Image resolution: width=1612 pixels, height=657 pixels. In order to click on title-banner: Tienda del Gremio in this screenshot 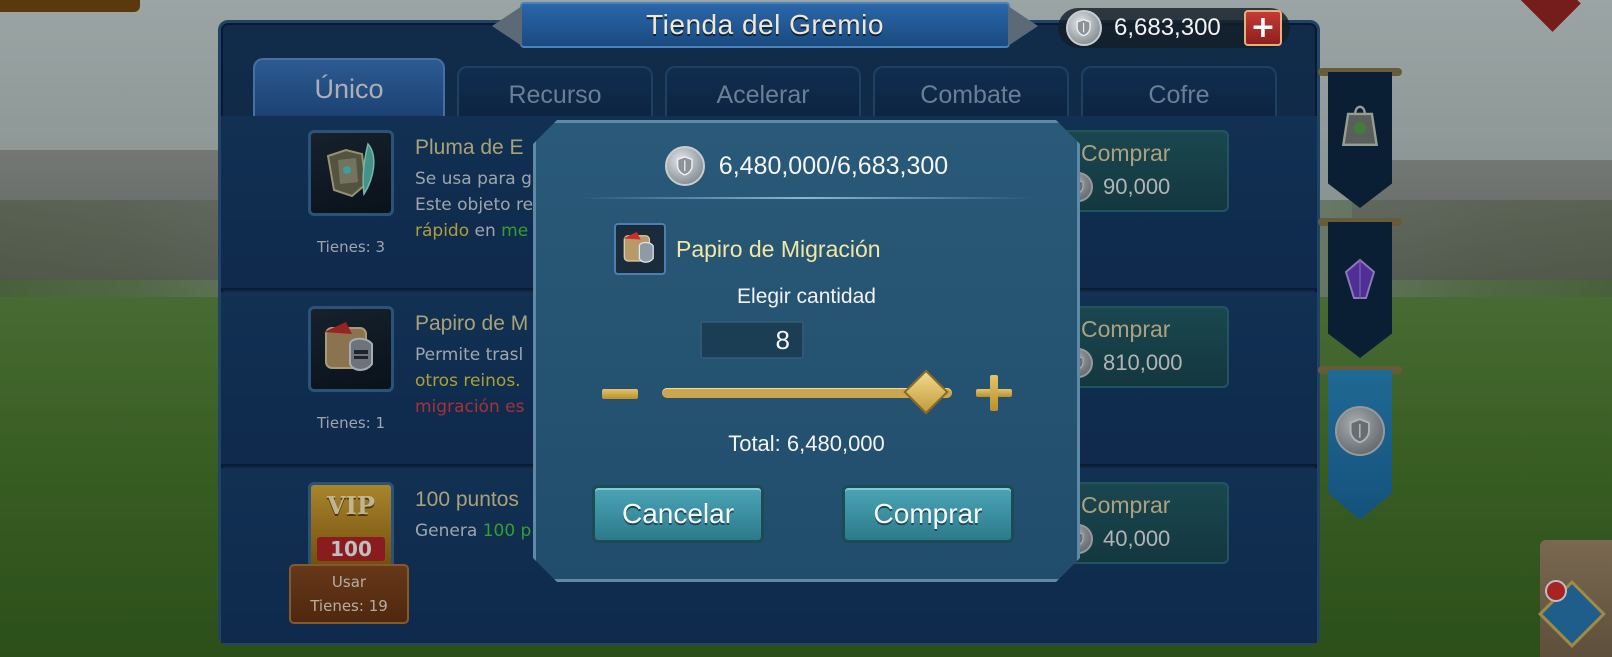, I will do `click(765, 25)`.